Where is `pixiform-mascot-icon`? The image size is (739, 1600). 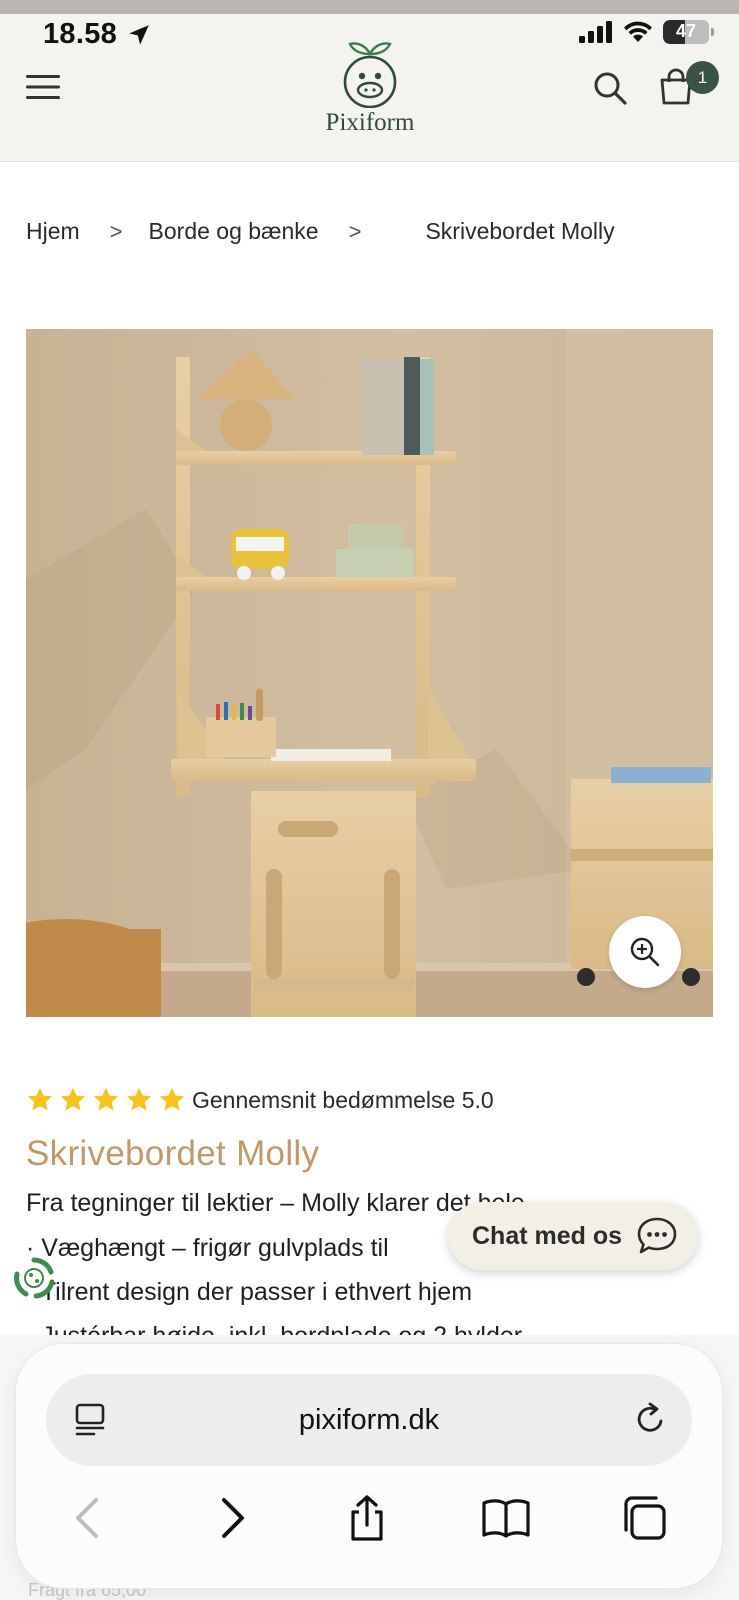
pixiform-mascot-icon is located at coordinates (370, 75).